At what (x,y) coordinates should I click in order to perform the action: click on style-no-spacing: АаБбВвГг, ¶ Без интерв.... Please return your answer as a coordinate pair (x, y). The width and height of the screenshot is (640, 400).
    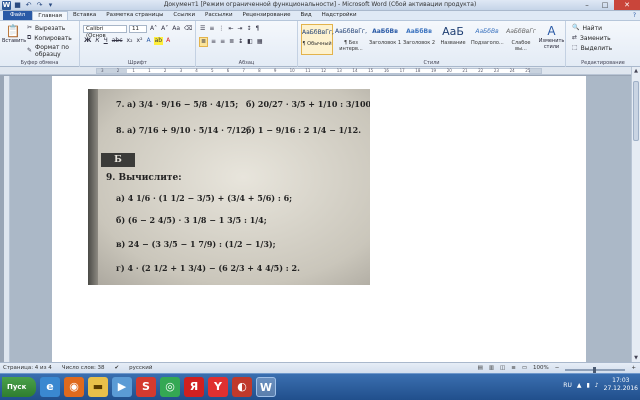
    Looking at the image, I should click on (351, 39).